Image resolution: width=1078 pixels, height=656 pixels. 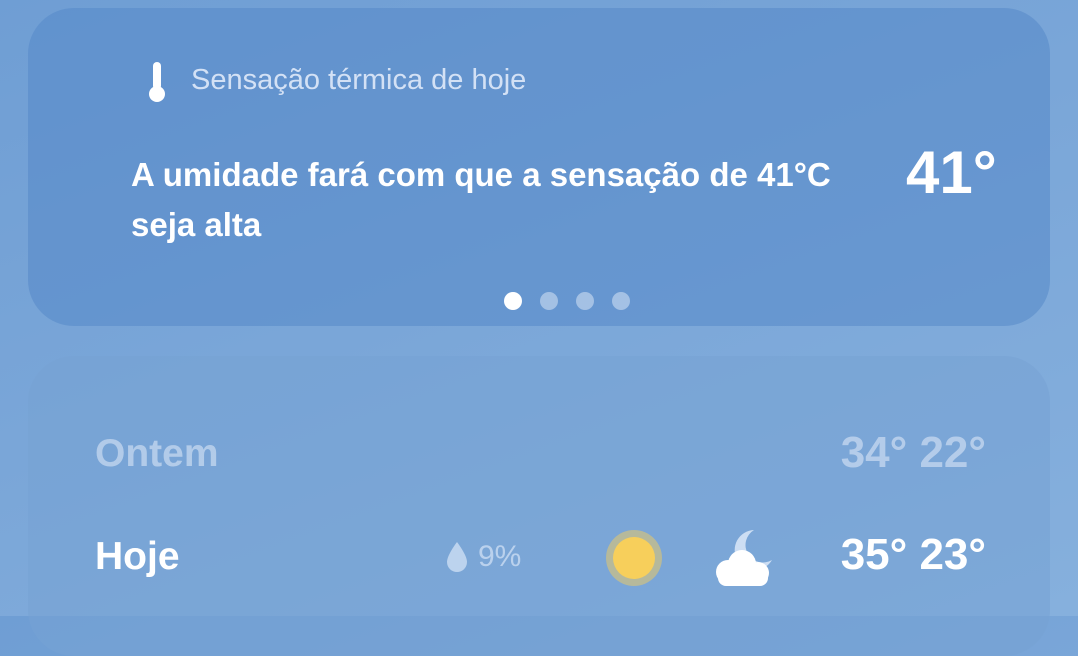 What do you see at coordinates (157, 82) in the screenshot?
I see `thermometer-icon` at bounding box center [157, 82].